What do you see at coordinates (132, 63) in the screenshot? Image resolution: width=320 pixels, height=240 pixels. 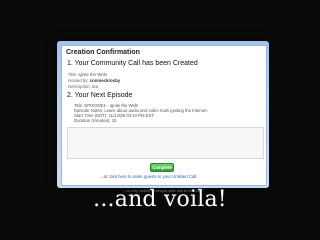 I see `call-created-heading: 1. Your Community Call has been Created` at bounding box center [132, 63].